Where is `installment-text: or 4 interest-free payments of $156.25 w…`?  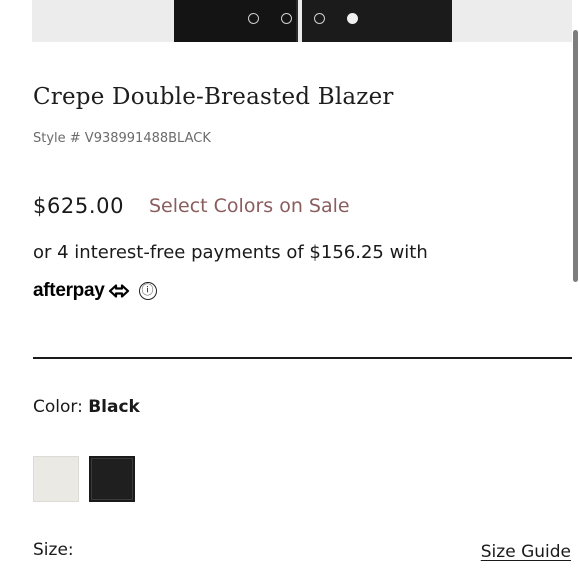 installment-text: or 4 interest-free payments of $156.25 w… is located at coordinates (230, 252).